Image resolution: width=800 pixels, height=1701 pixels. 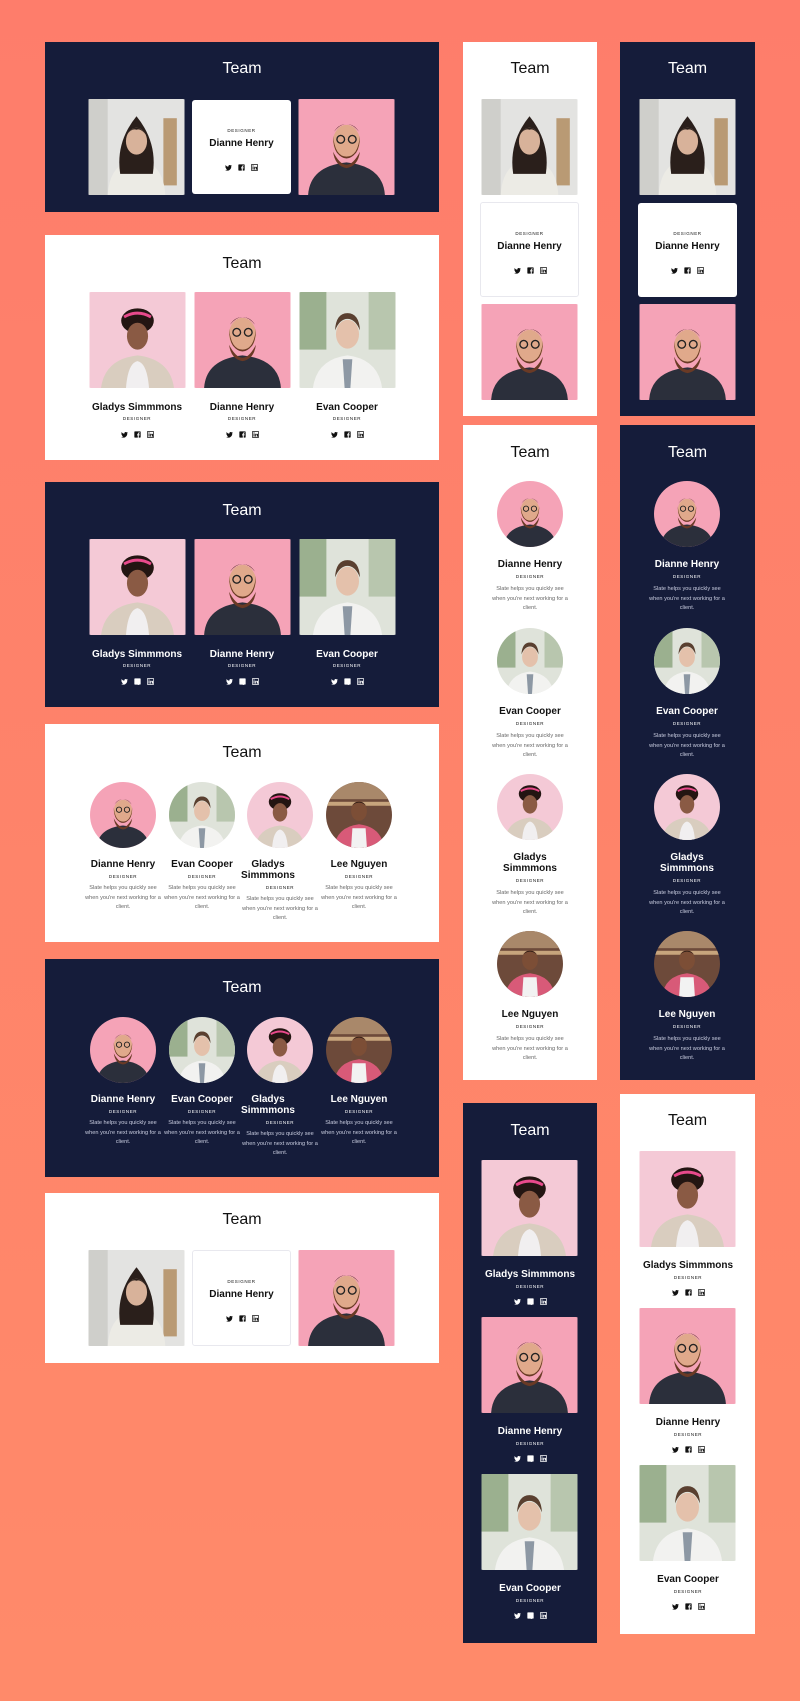 I want to click on member-avatar-lee-nguyen, so click(x=359, y=815).